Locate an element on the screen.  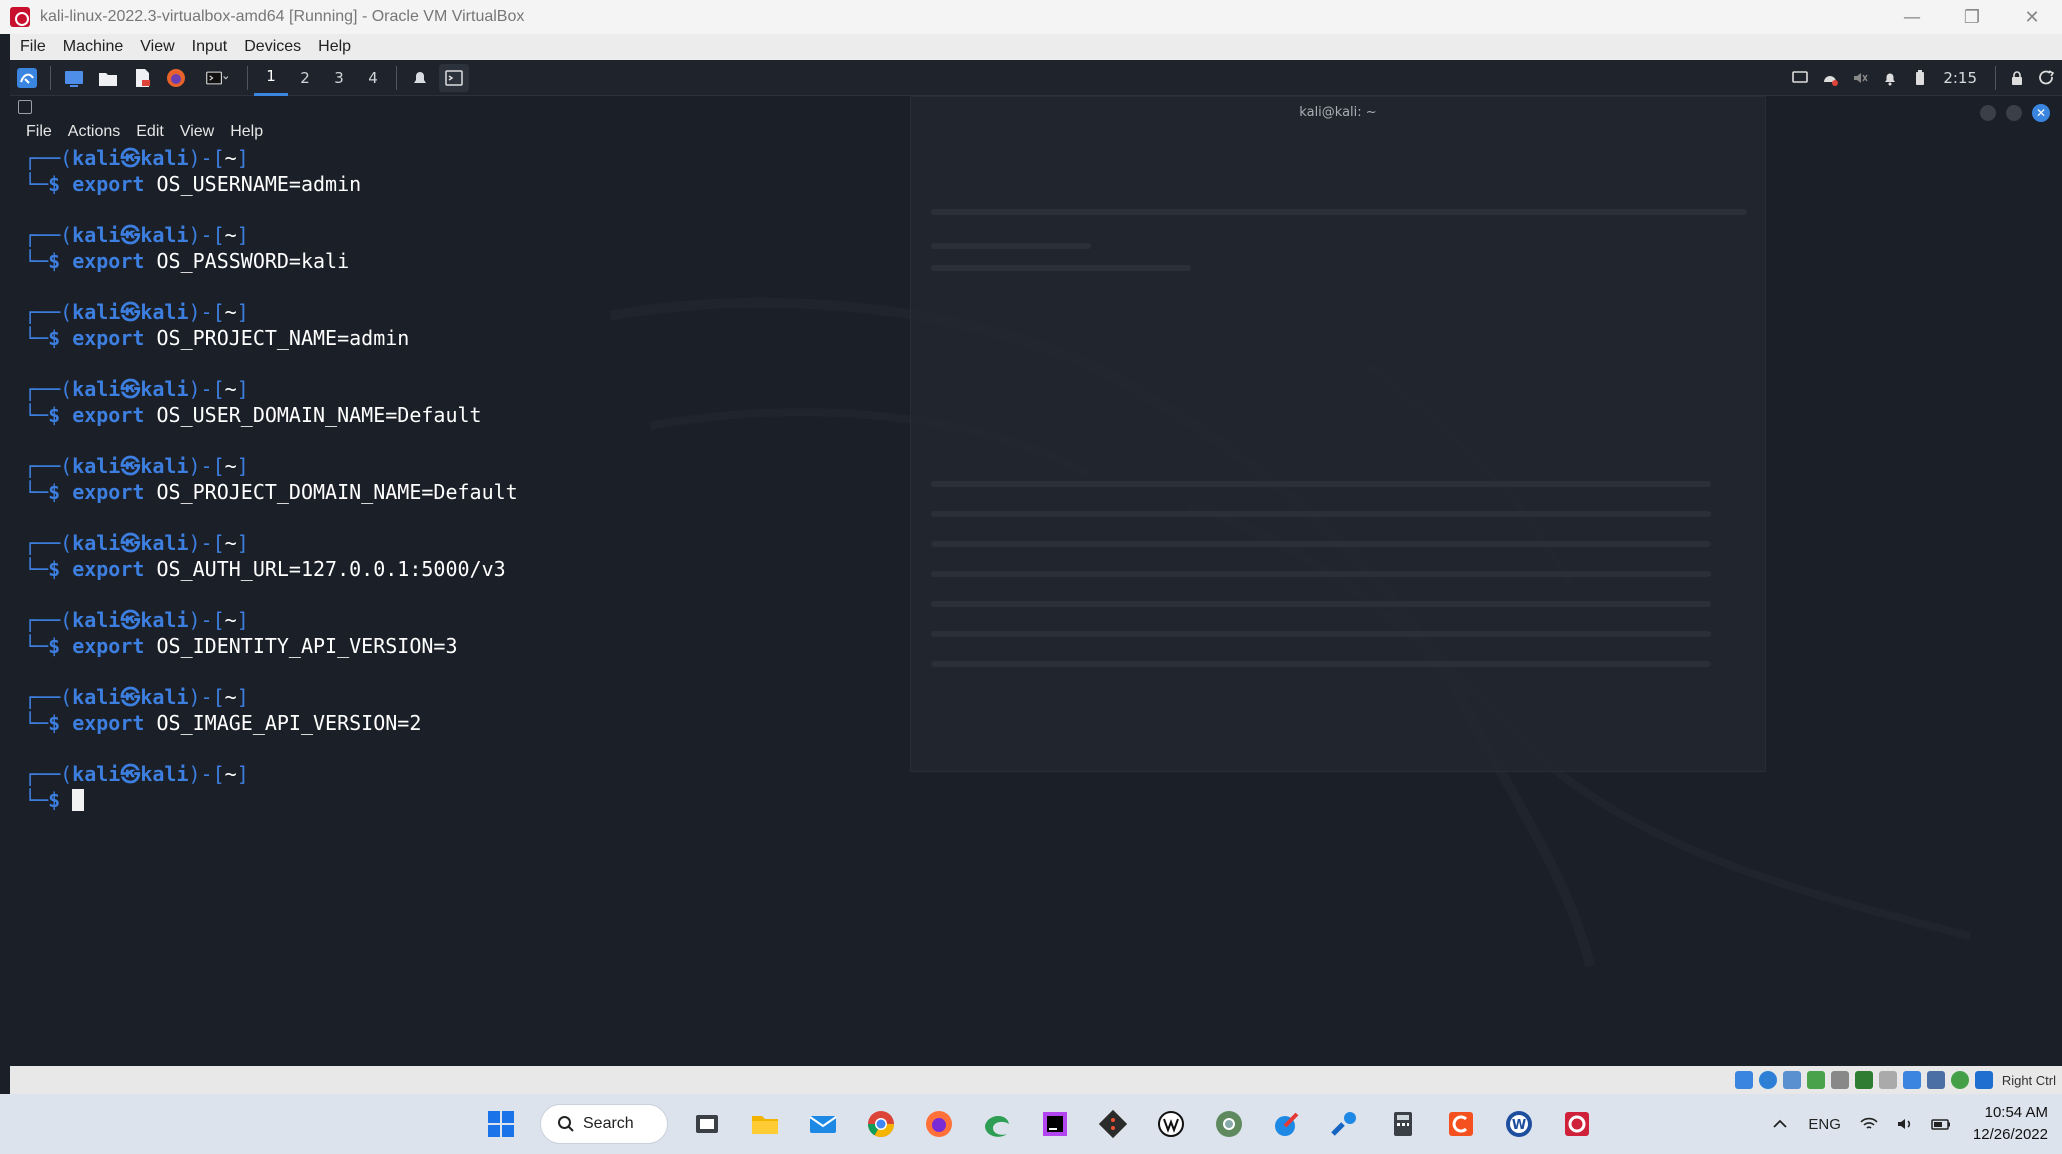
workspace-1: 1 is located at coordinates (271, 78).